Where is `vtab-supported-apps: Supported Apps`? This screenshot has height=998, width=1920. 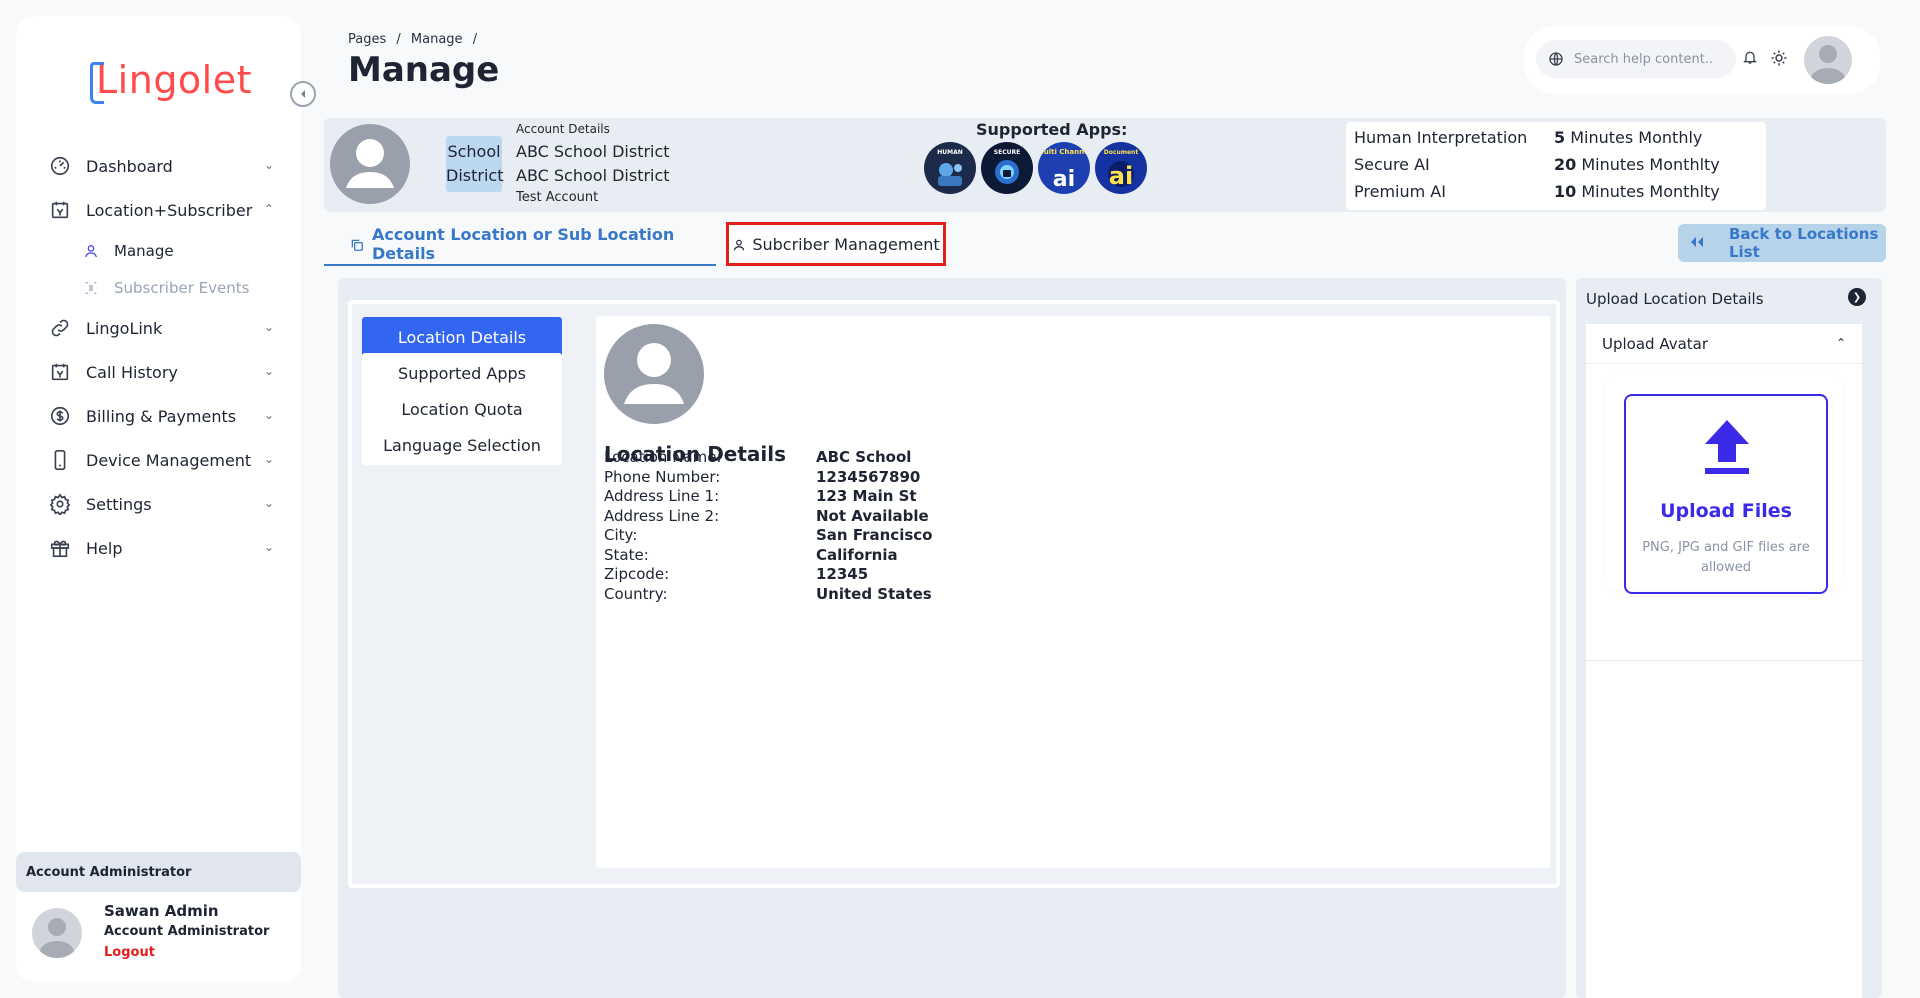
vtab-supported-apps: Supported Apps is located at coordinates (462, 373).